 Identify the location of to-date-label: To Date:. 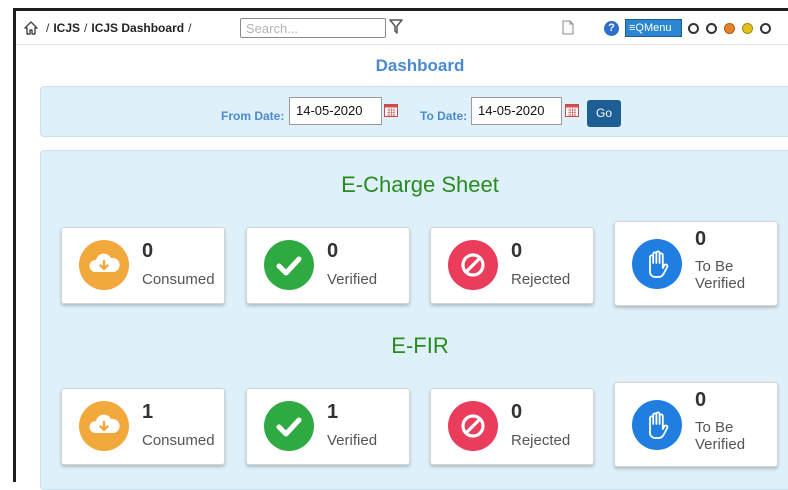
(444, 116).